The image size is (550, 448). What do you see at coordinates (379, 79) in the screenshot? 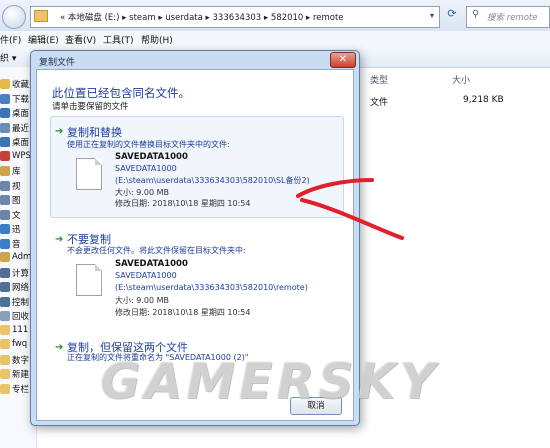
I see `column-header-type: 类型` at bounding box center [379, 79].